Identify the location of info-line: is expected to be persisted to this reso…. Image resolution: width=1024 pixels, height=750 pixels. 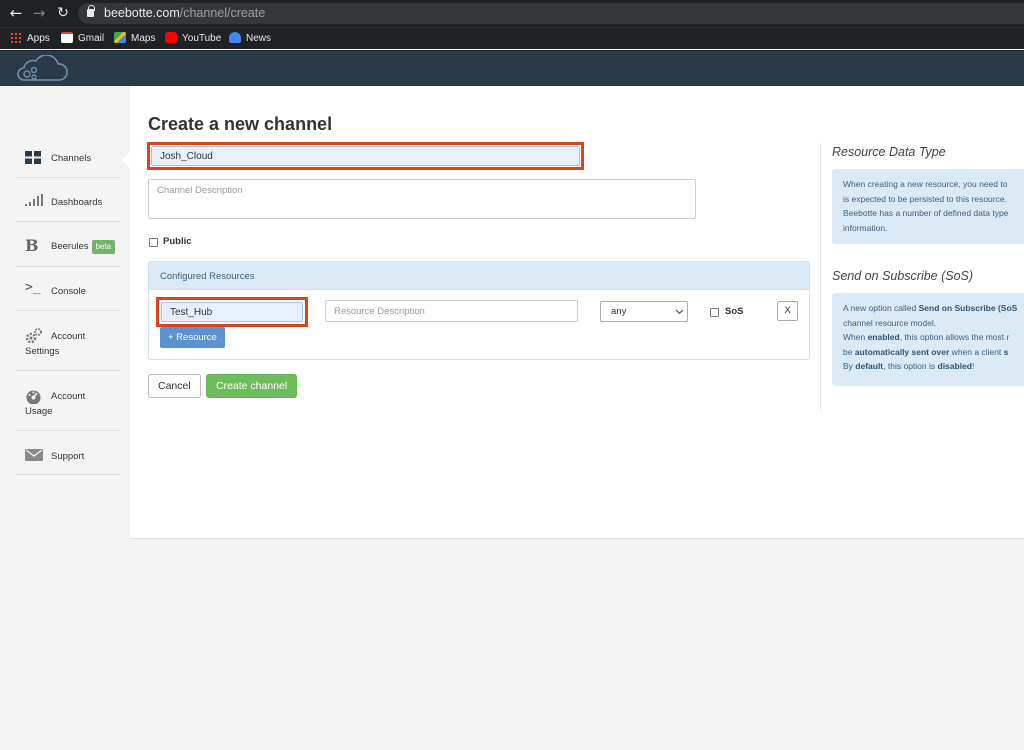
(925, 198).